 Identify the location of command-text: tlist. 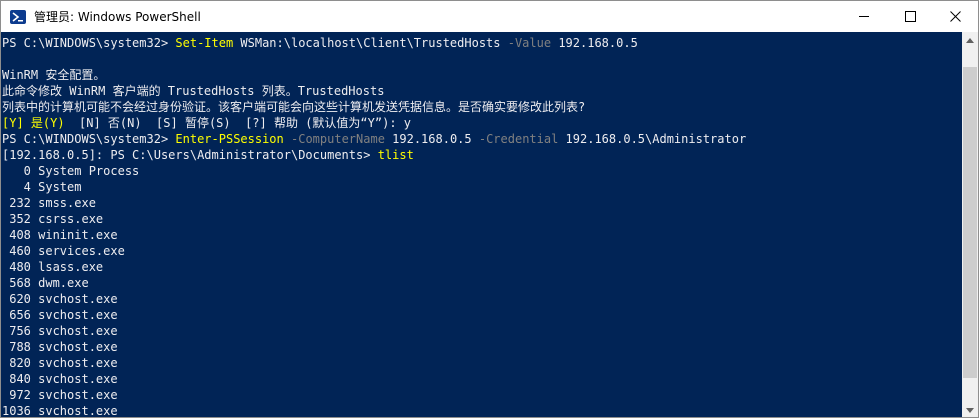
(395, 155).